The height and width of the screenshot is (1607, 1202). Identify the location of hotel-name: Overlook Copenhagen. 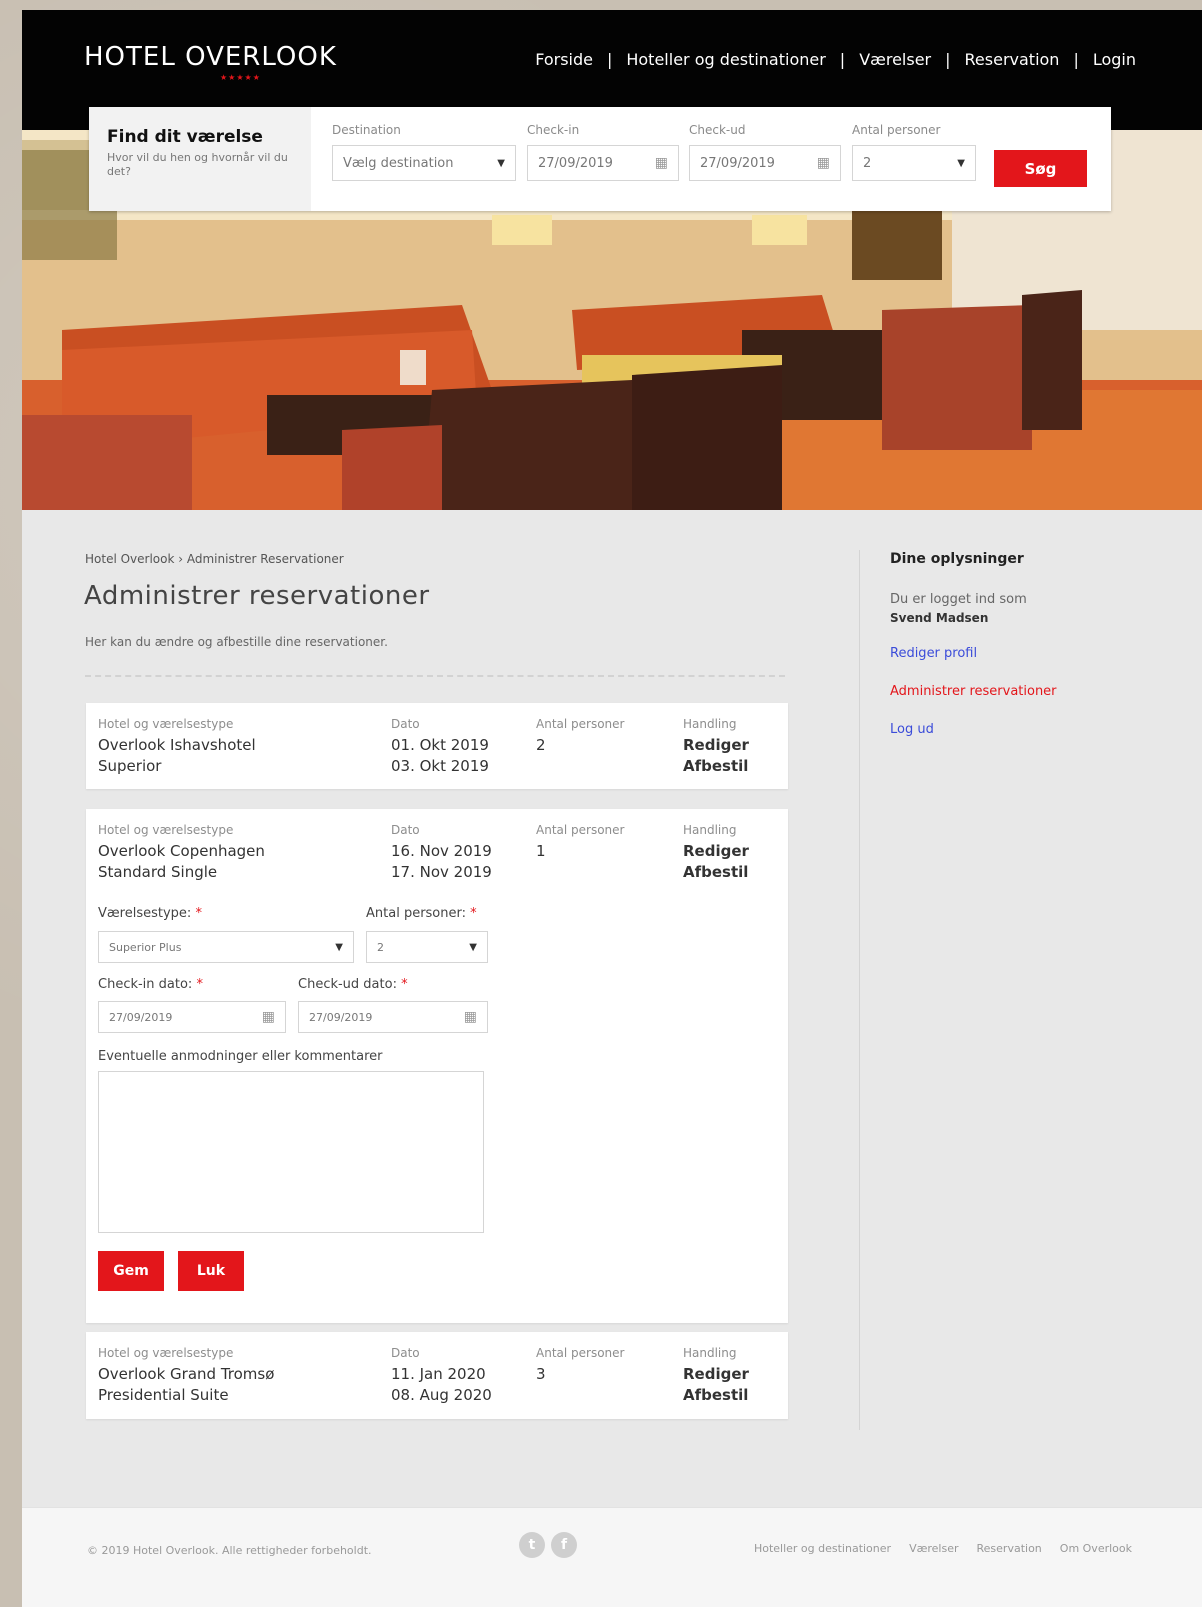
(181, 851).